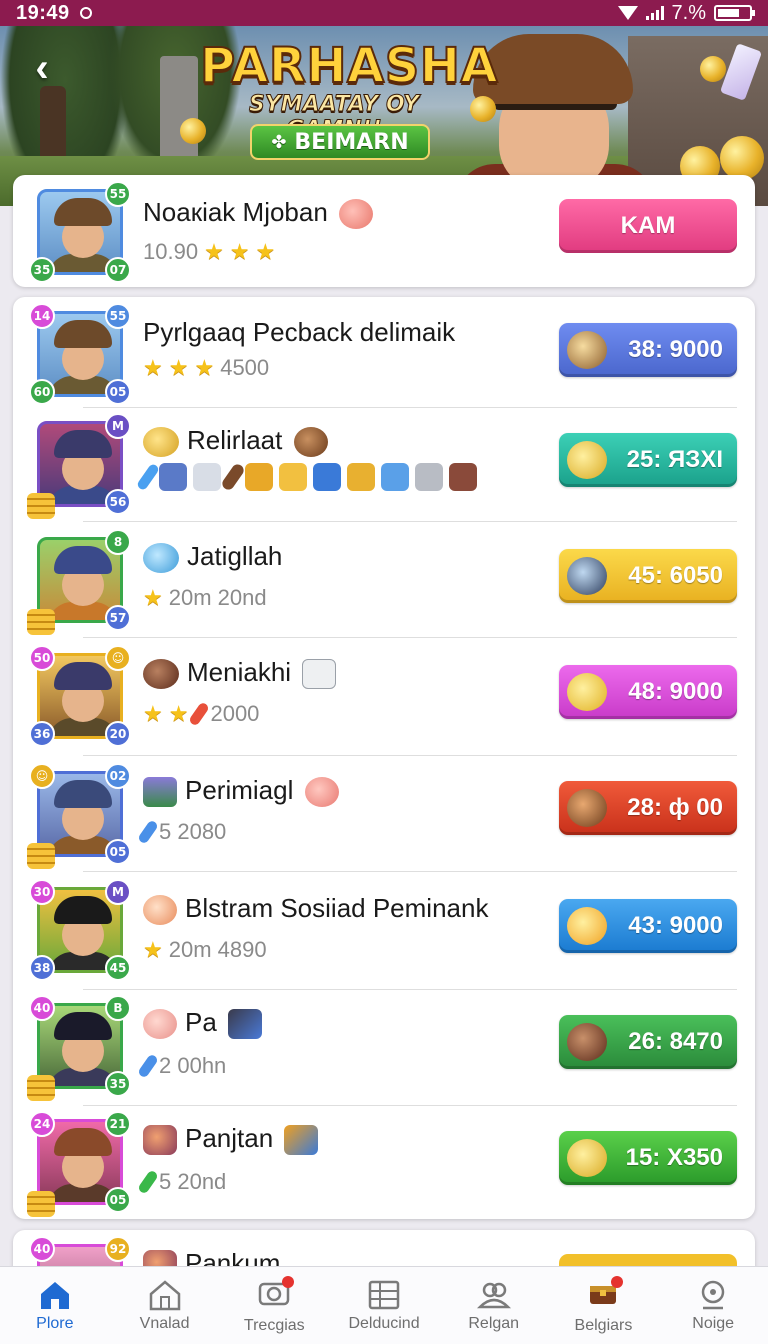  What do you see at coordinates (587, 576) in the screenshot?
I see `whale-icon` at bounding box center [587, 576].